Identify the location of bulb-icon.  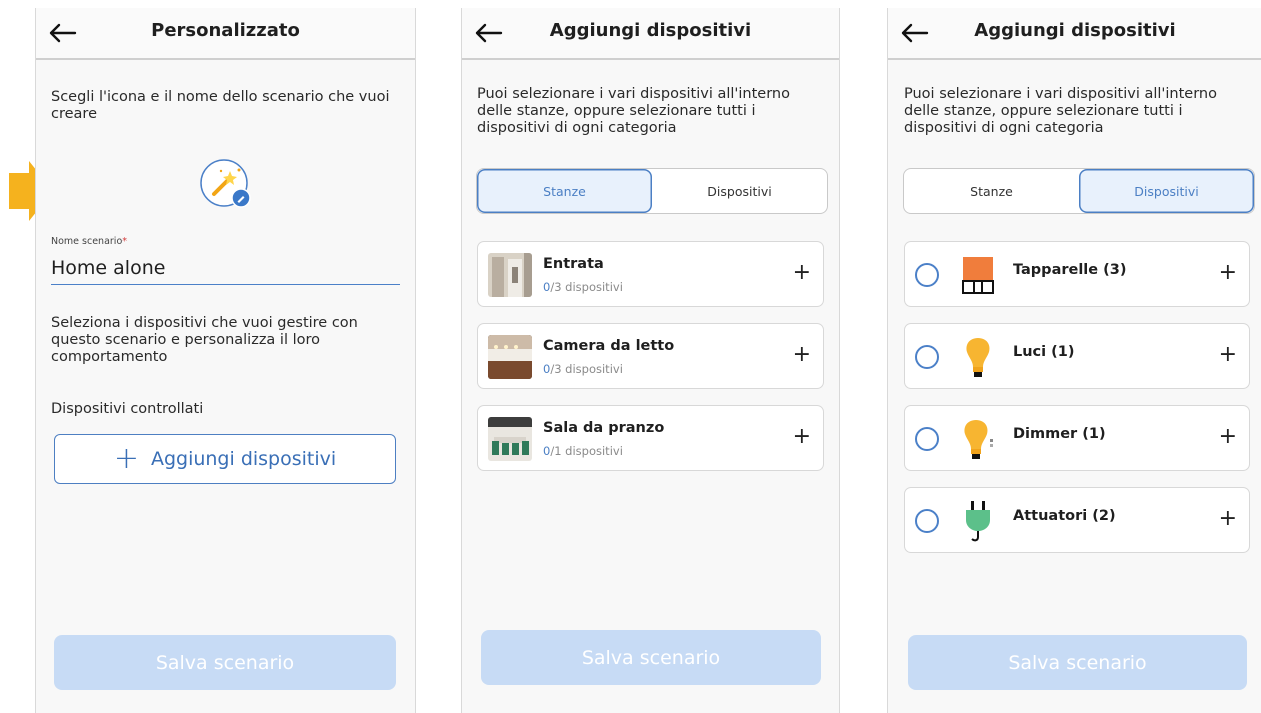
(978, 357).